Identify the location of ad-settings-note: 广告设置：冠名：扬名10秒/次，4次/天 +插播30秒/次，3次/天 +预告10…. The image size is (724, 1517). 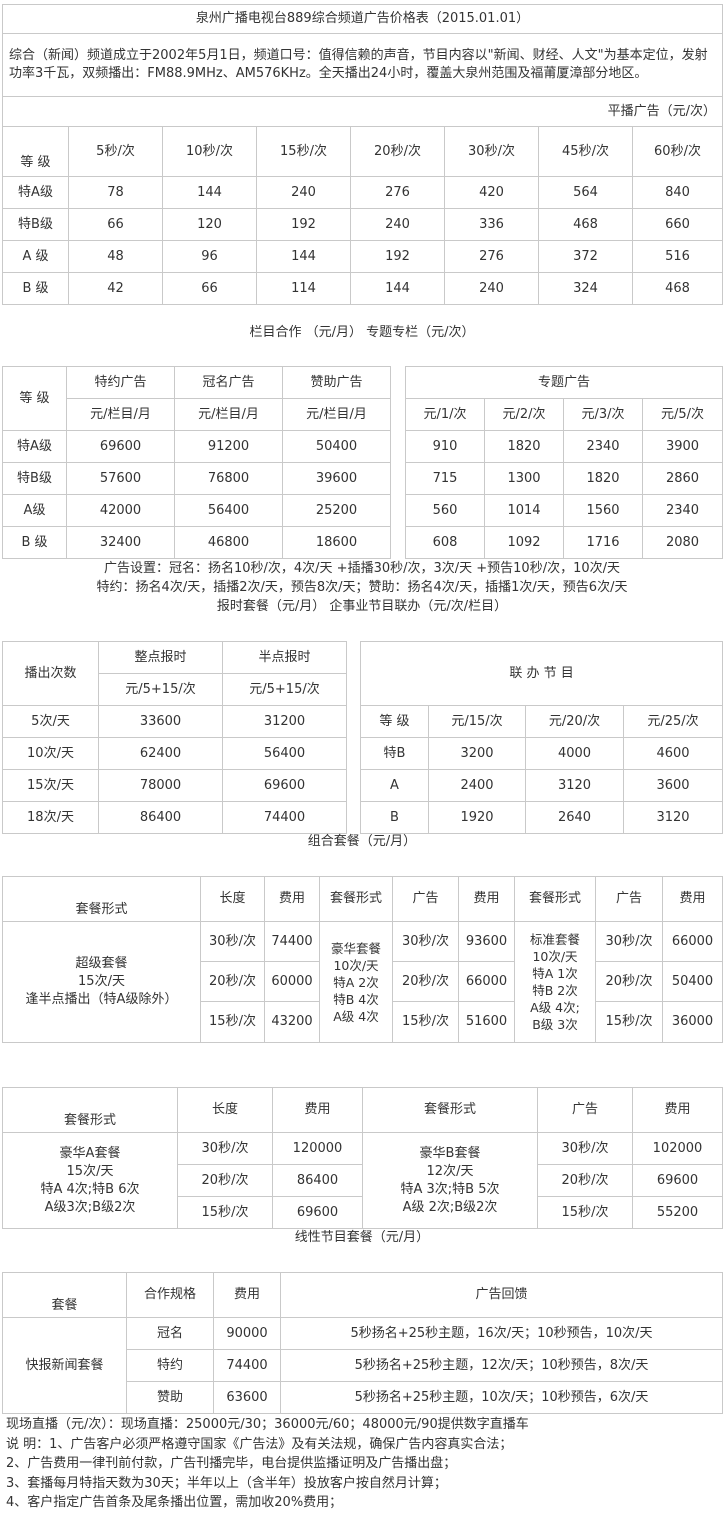
(362, 568).